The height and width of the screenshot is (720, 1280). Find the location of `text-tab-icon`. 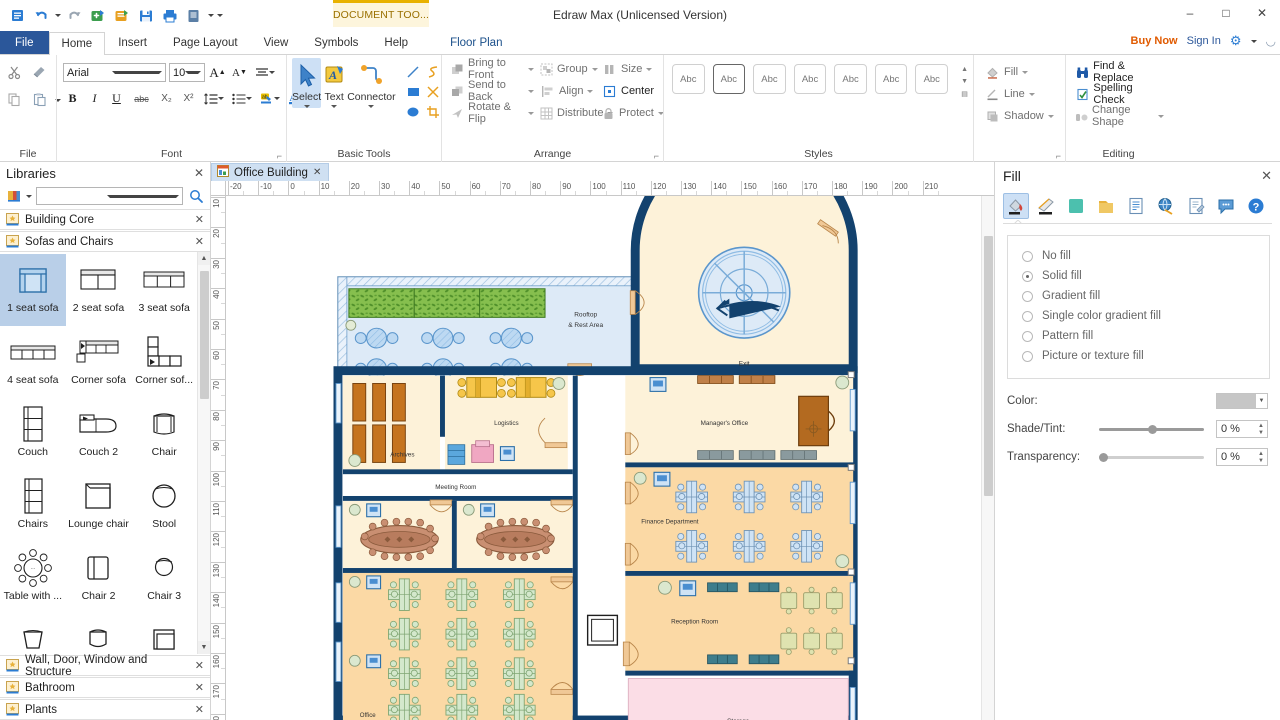

text-tab-icon is located at coordinates (1136, 206).